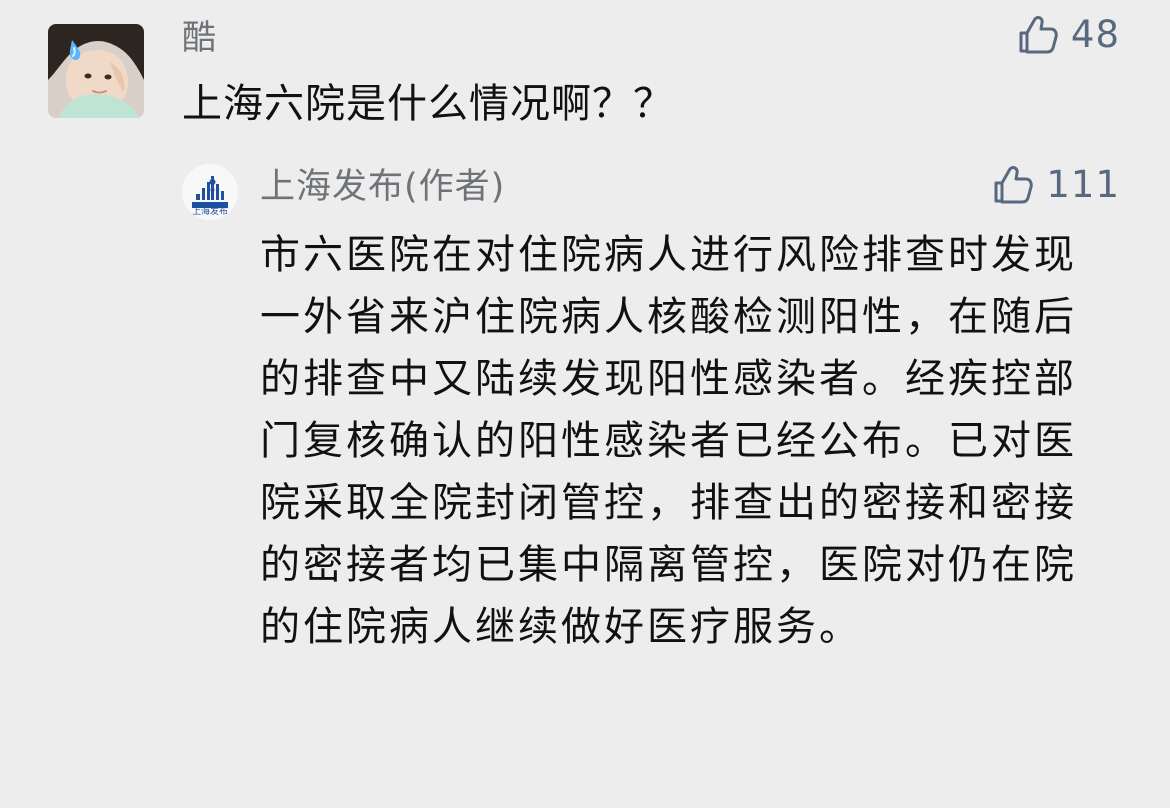 The width and height of the screenshot is (1170, 808). I want to click on user-avatar, so click(96, 71).